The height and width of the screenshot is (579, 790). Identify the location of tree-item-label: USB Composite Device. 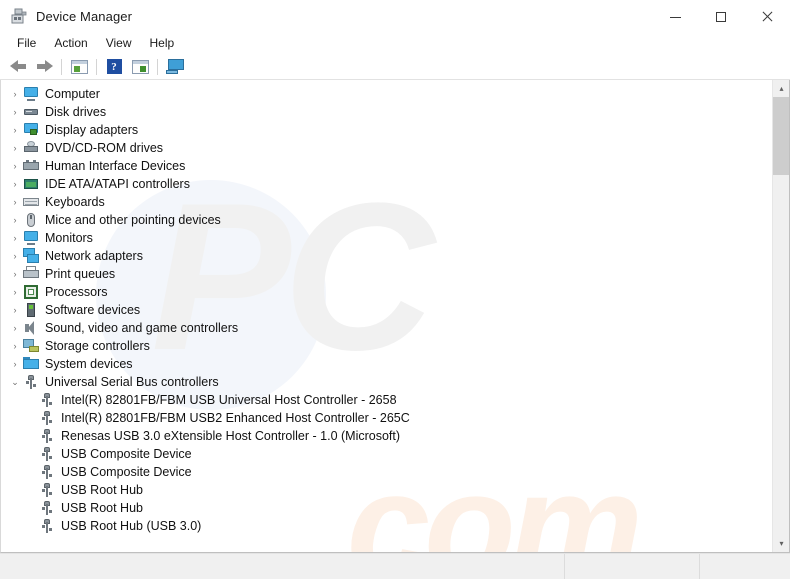
(126, 472).